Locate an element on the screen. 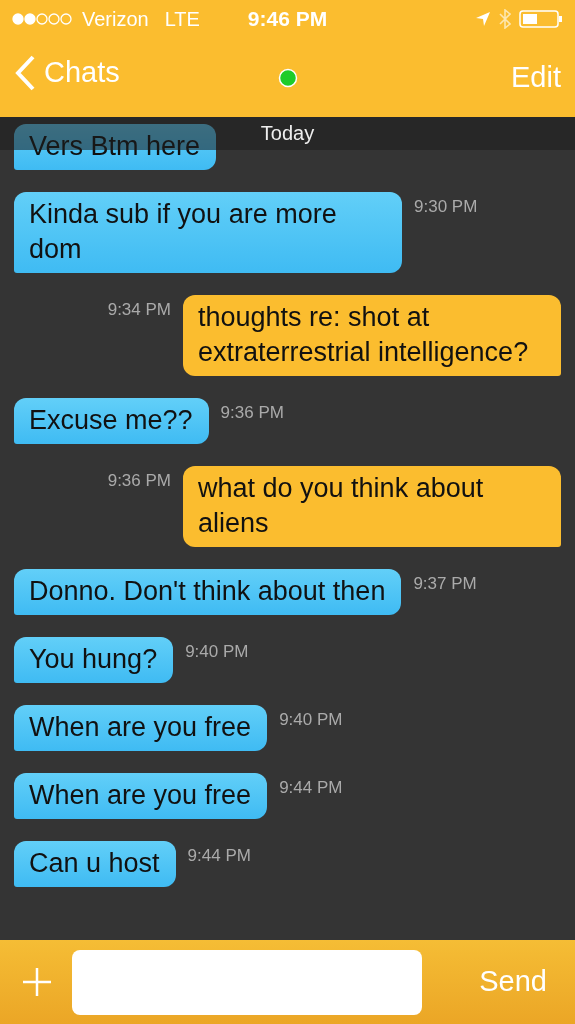 The width and height of the screenshot is (575, 1024). received-message: Donno. Don't think about then is located at coordinates (208, 592).